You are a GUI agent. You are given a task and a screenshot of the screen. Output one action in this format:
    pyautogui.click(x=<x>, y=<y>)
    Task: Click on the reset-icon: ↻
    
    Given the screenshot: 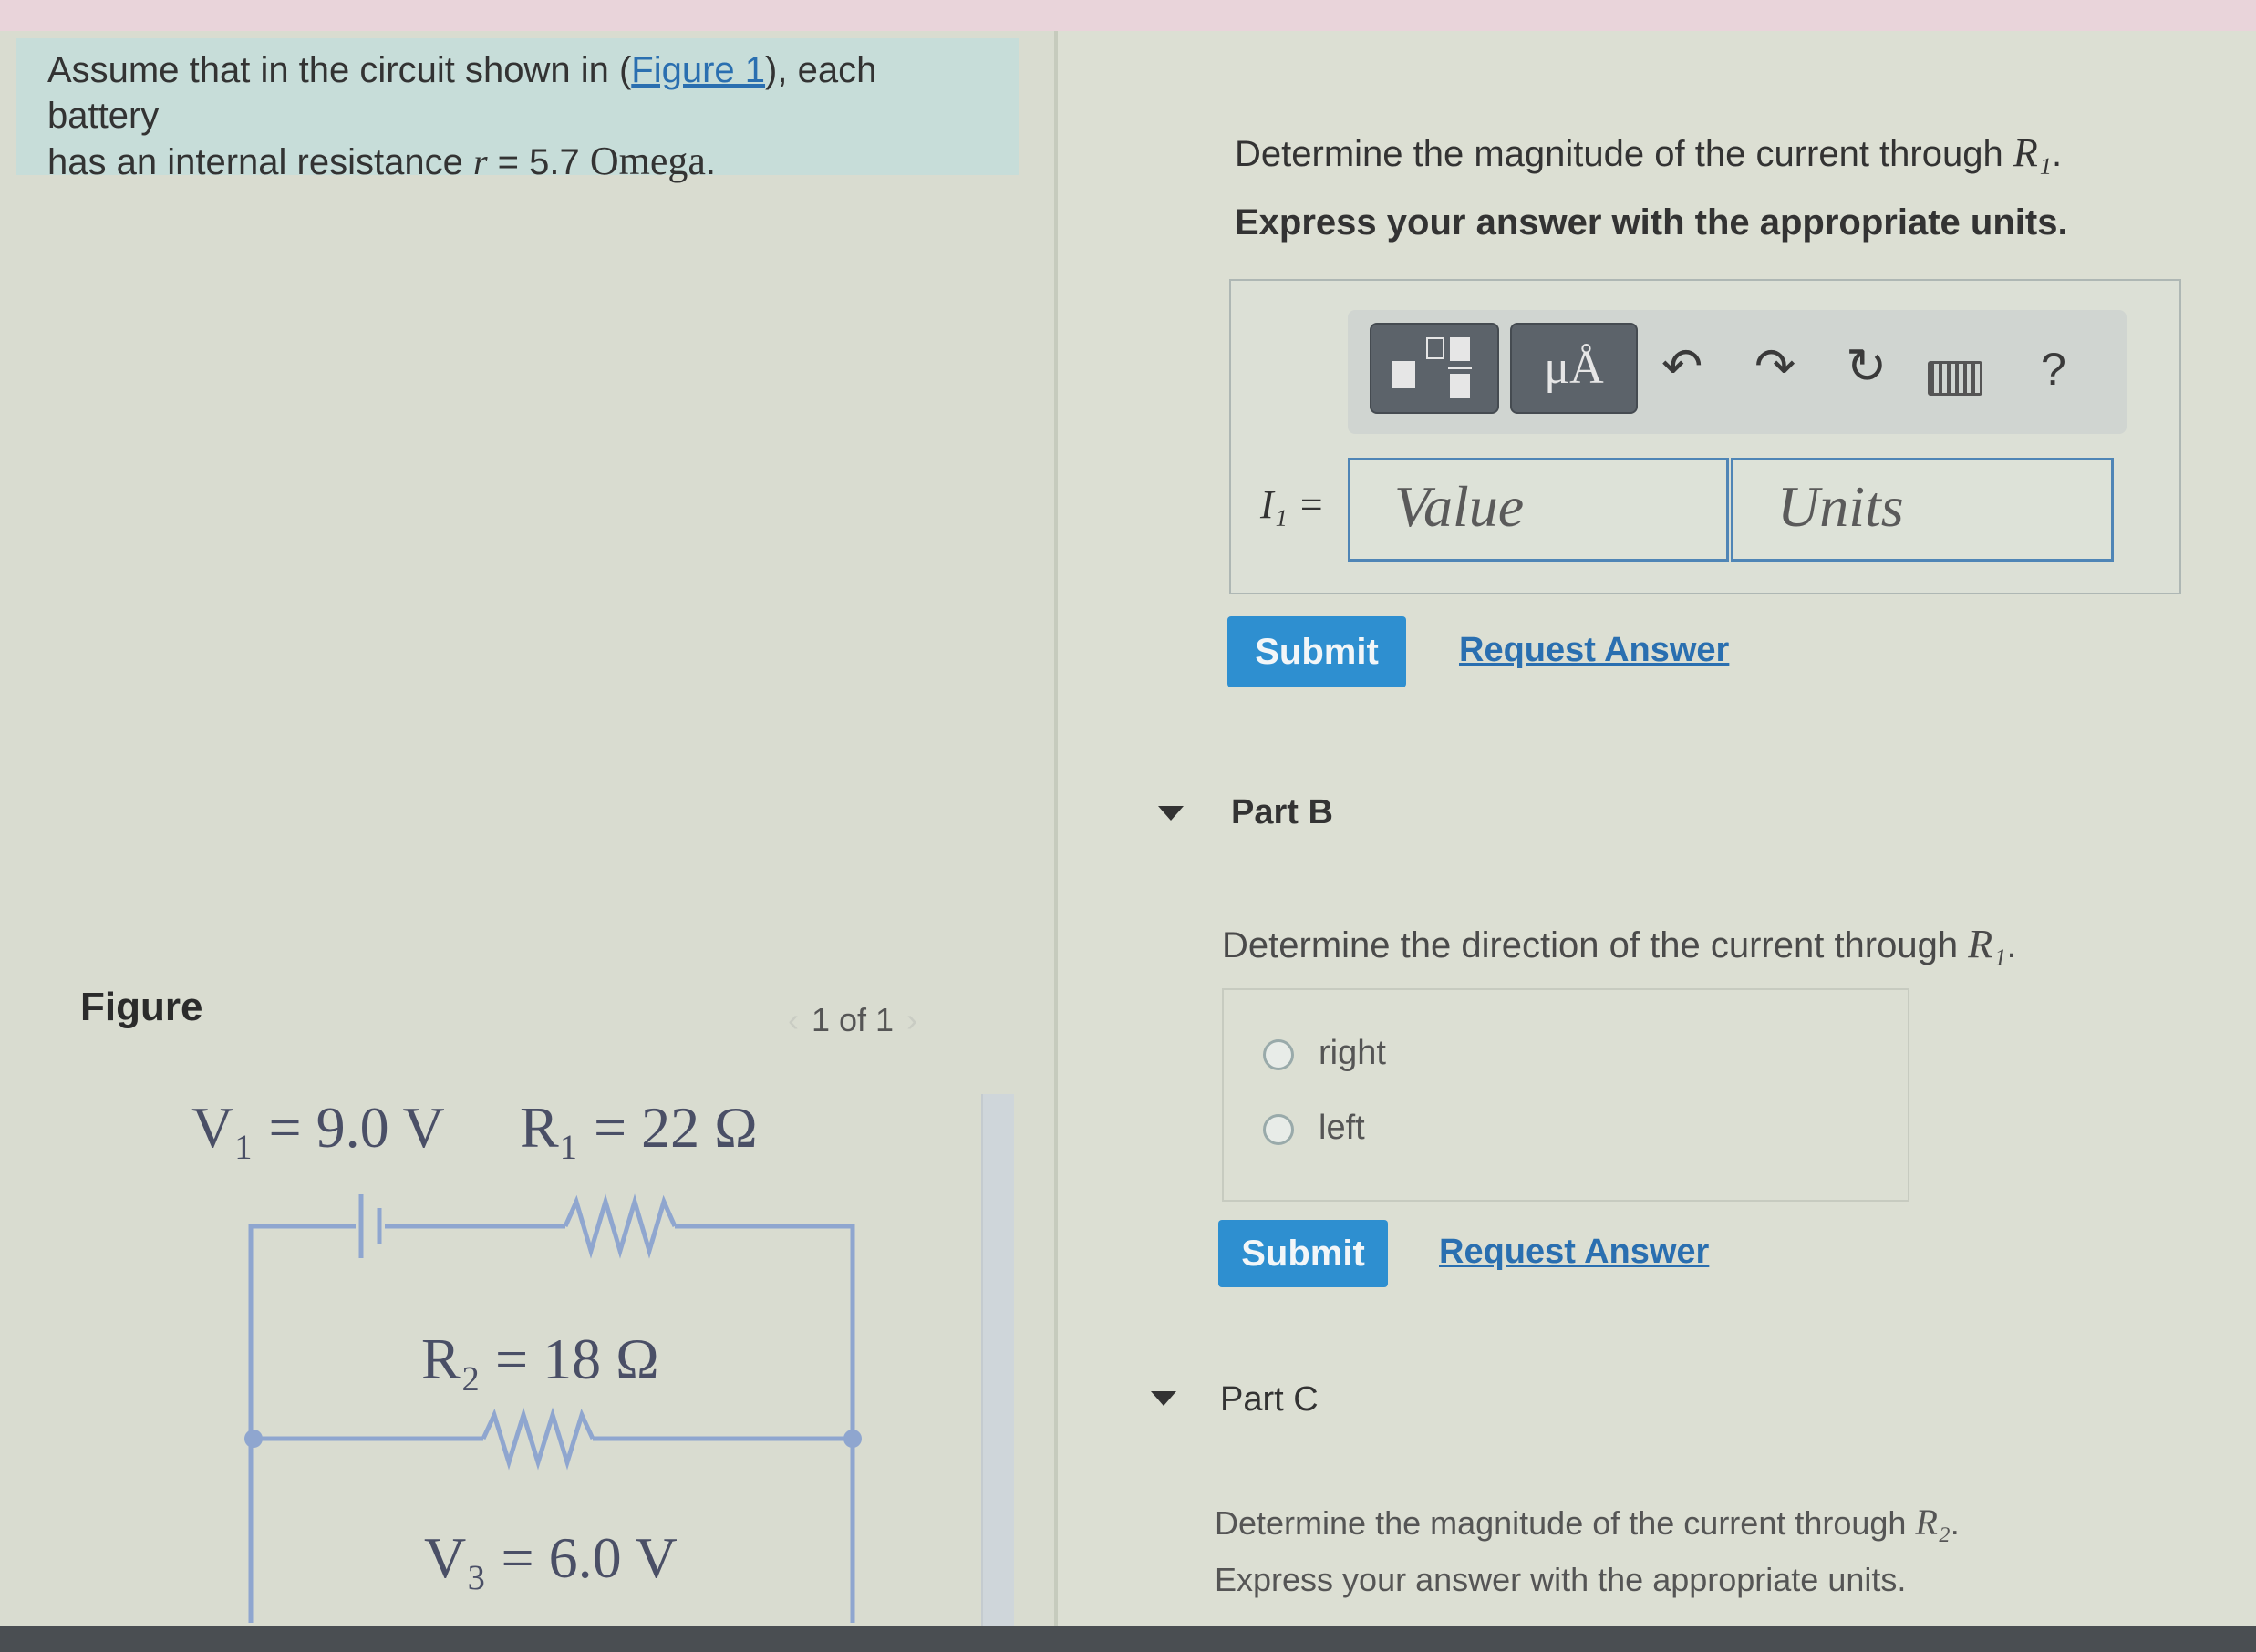 What is the action you would take?
    pyautogui.click(x=1866, y=366)
    